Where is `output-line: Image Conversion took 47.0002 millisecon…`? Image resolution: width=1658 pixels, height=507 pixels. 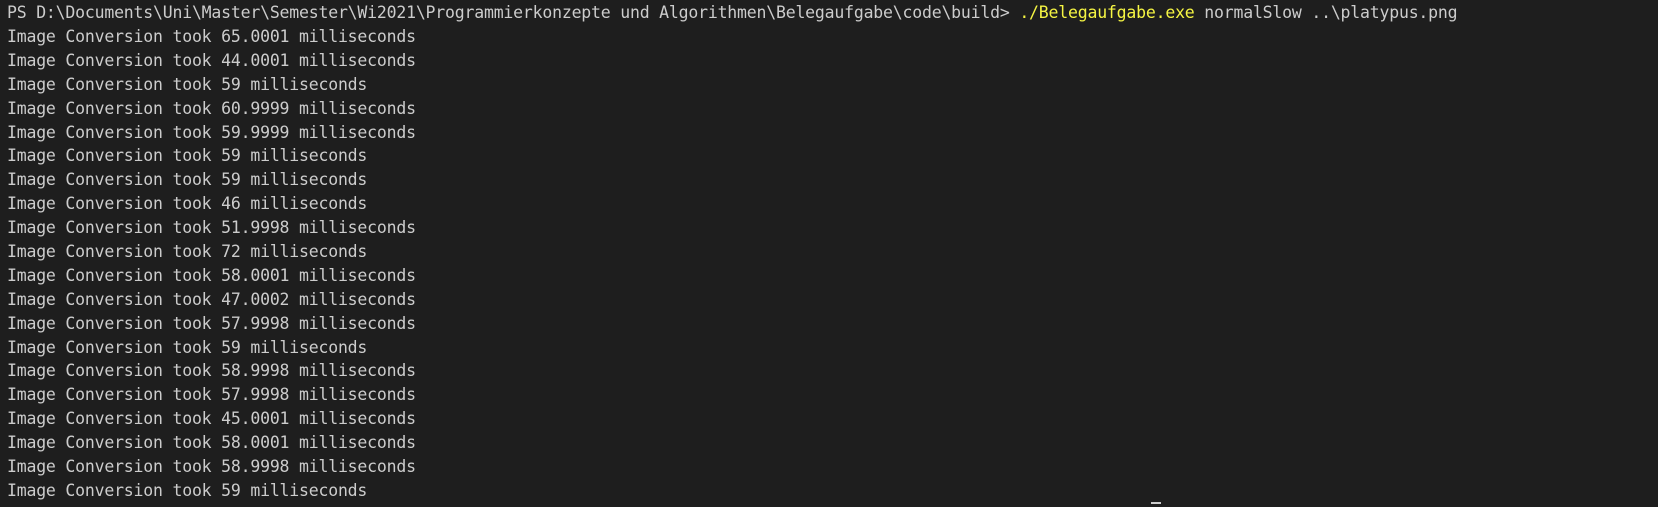
output-line: Image Conversion took 47.0002 millisecon… is located at coordinates (211, 299).